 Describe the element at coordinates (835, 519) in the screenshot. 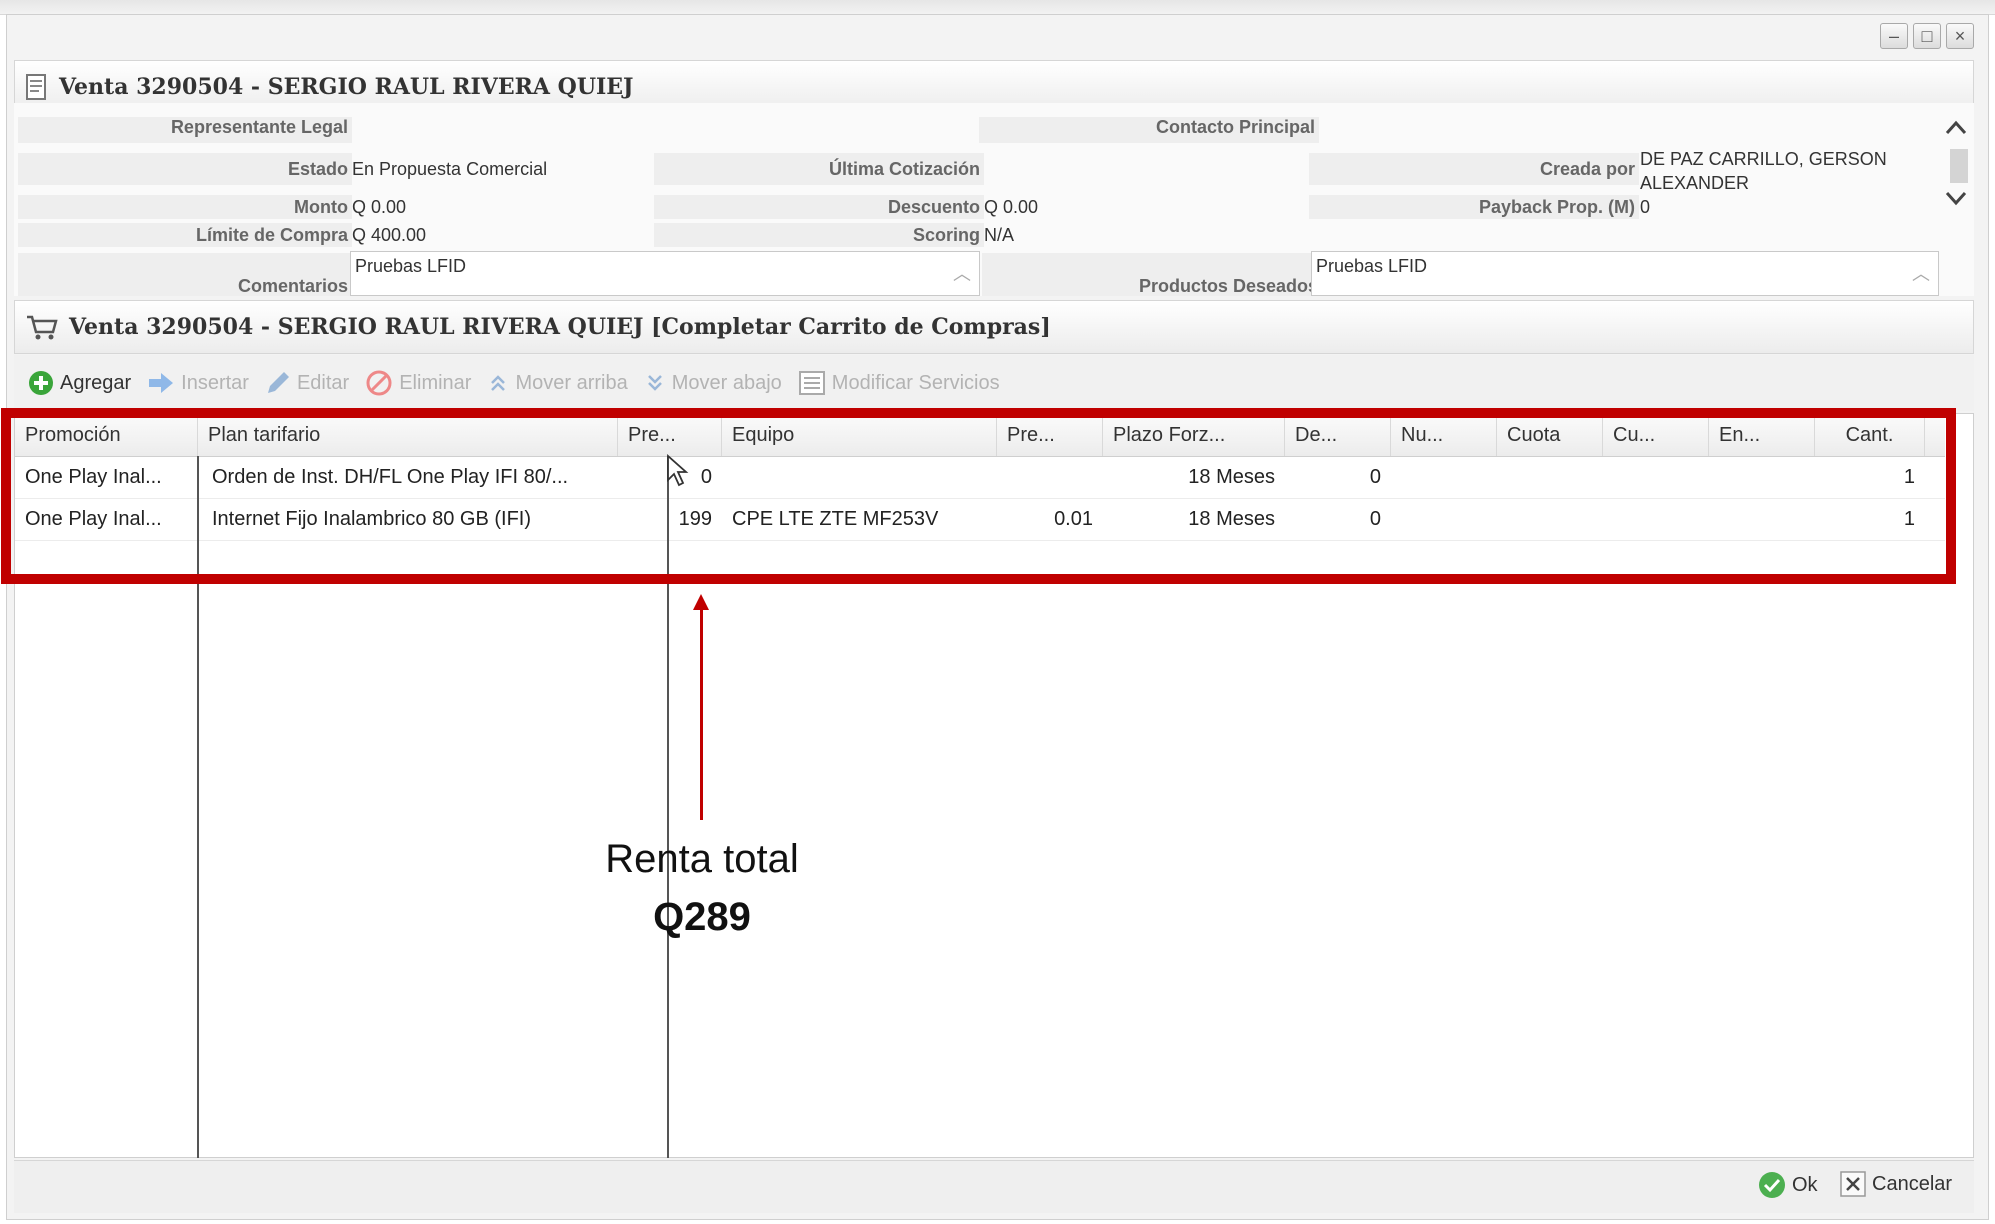

I see `cell-equipo: CPE LTE ZTE MF253V` at that location.